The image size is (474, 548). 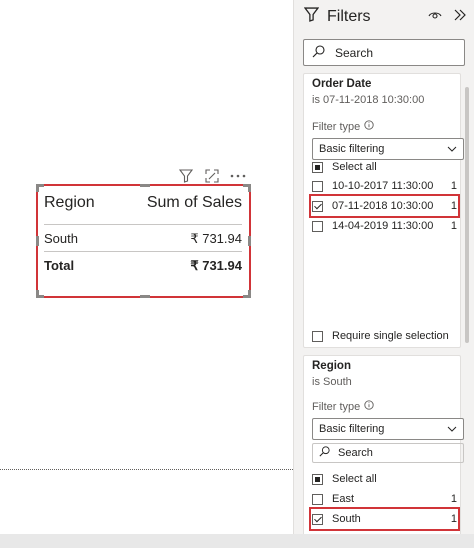 I want to click on filter-card-summary: is 07-11-2018 10:30:00, so click(x=368, y=100).